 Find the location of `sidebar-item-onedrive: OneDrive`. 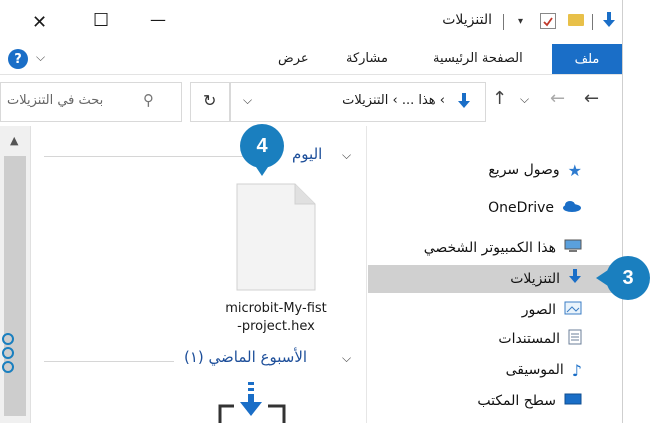

sidebar-item-onedrive: OneDrive is located at coordinates (535, 208).